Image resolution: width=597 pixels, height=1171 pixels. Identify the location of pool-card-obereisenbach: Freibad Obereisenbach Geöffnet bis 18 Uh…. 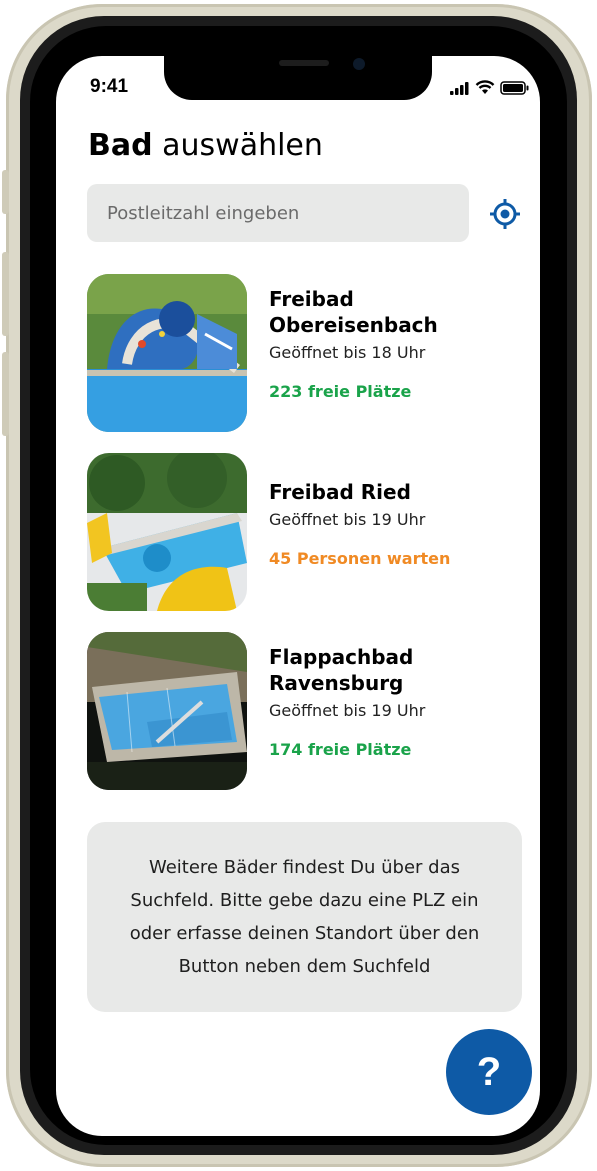
(292, 354).